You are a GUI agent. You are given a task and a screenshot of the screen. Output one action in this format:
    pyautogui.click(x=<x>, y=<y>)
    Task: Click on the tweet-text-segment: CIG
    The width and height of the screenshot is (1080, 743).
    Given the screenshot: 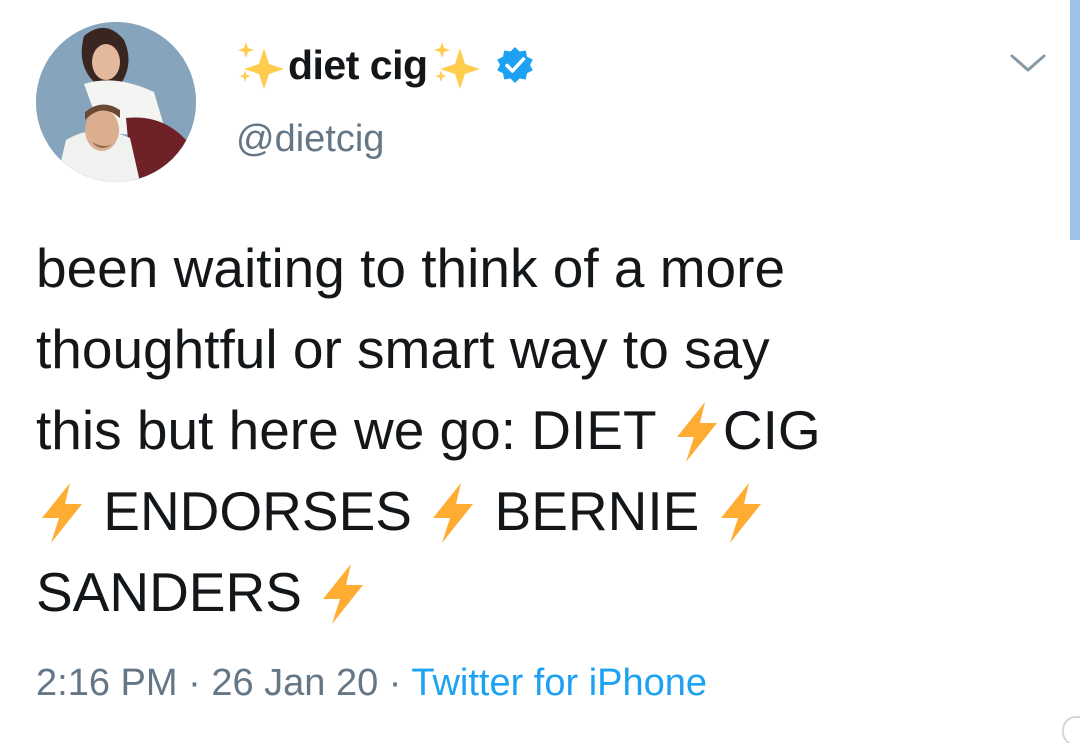 What is the action you would take?
    pyautogui.click(x=771, y=430)
    